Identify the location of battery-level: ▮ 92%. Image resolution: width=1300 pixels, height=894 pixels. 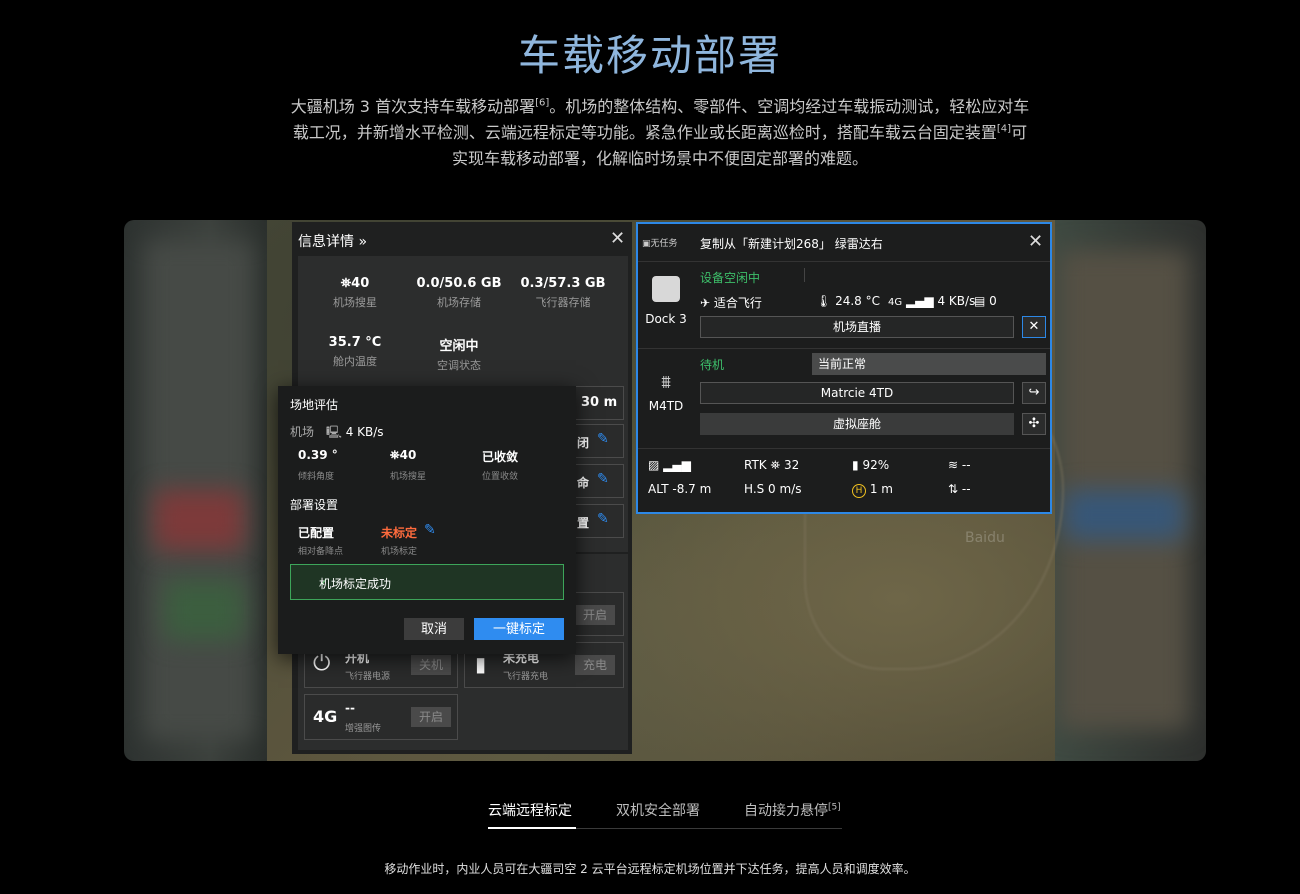
(871, 465).